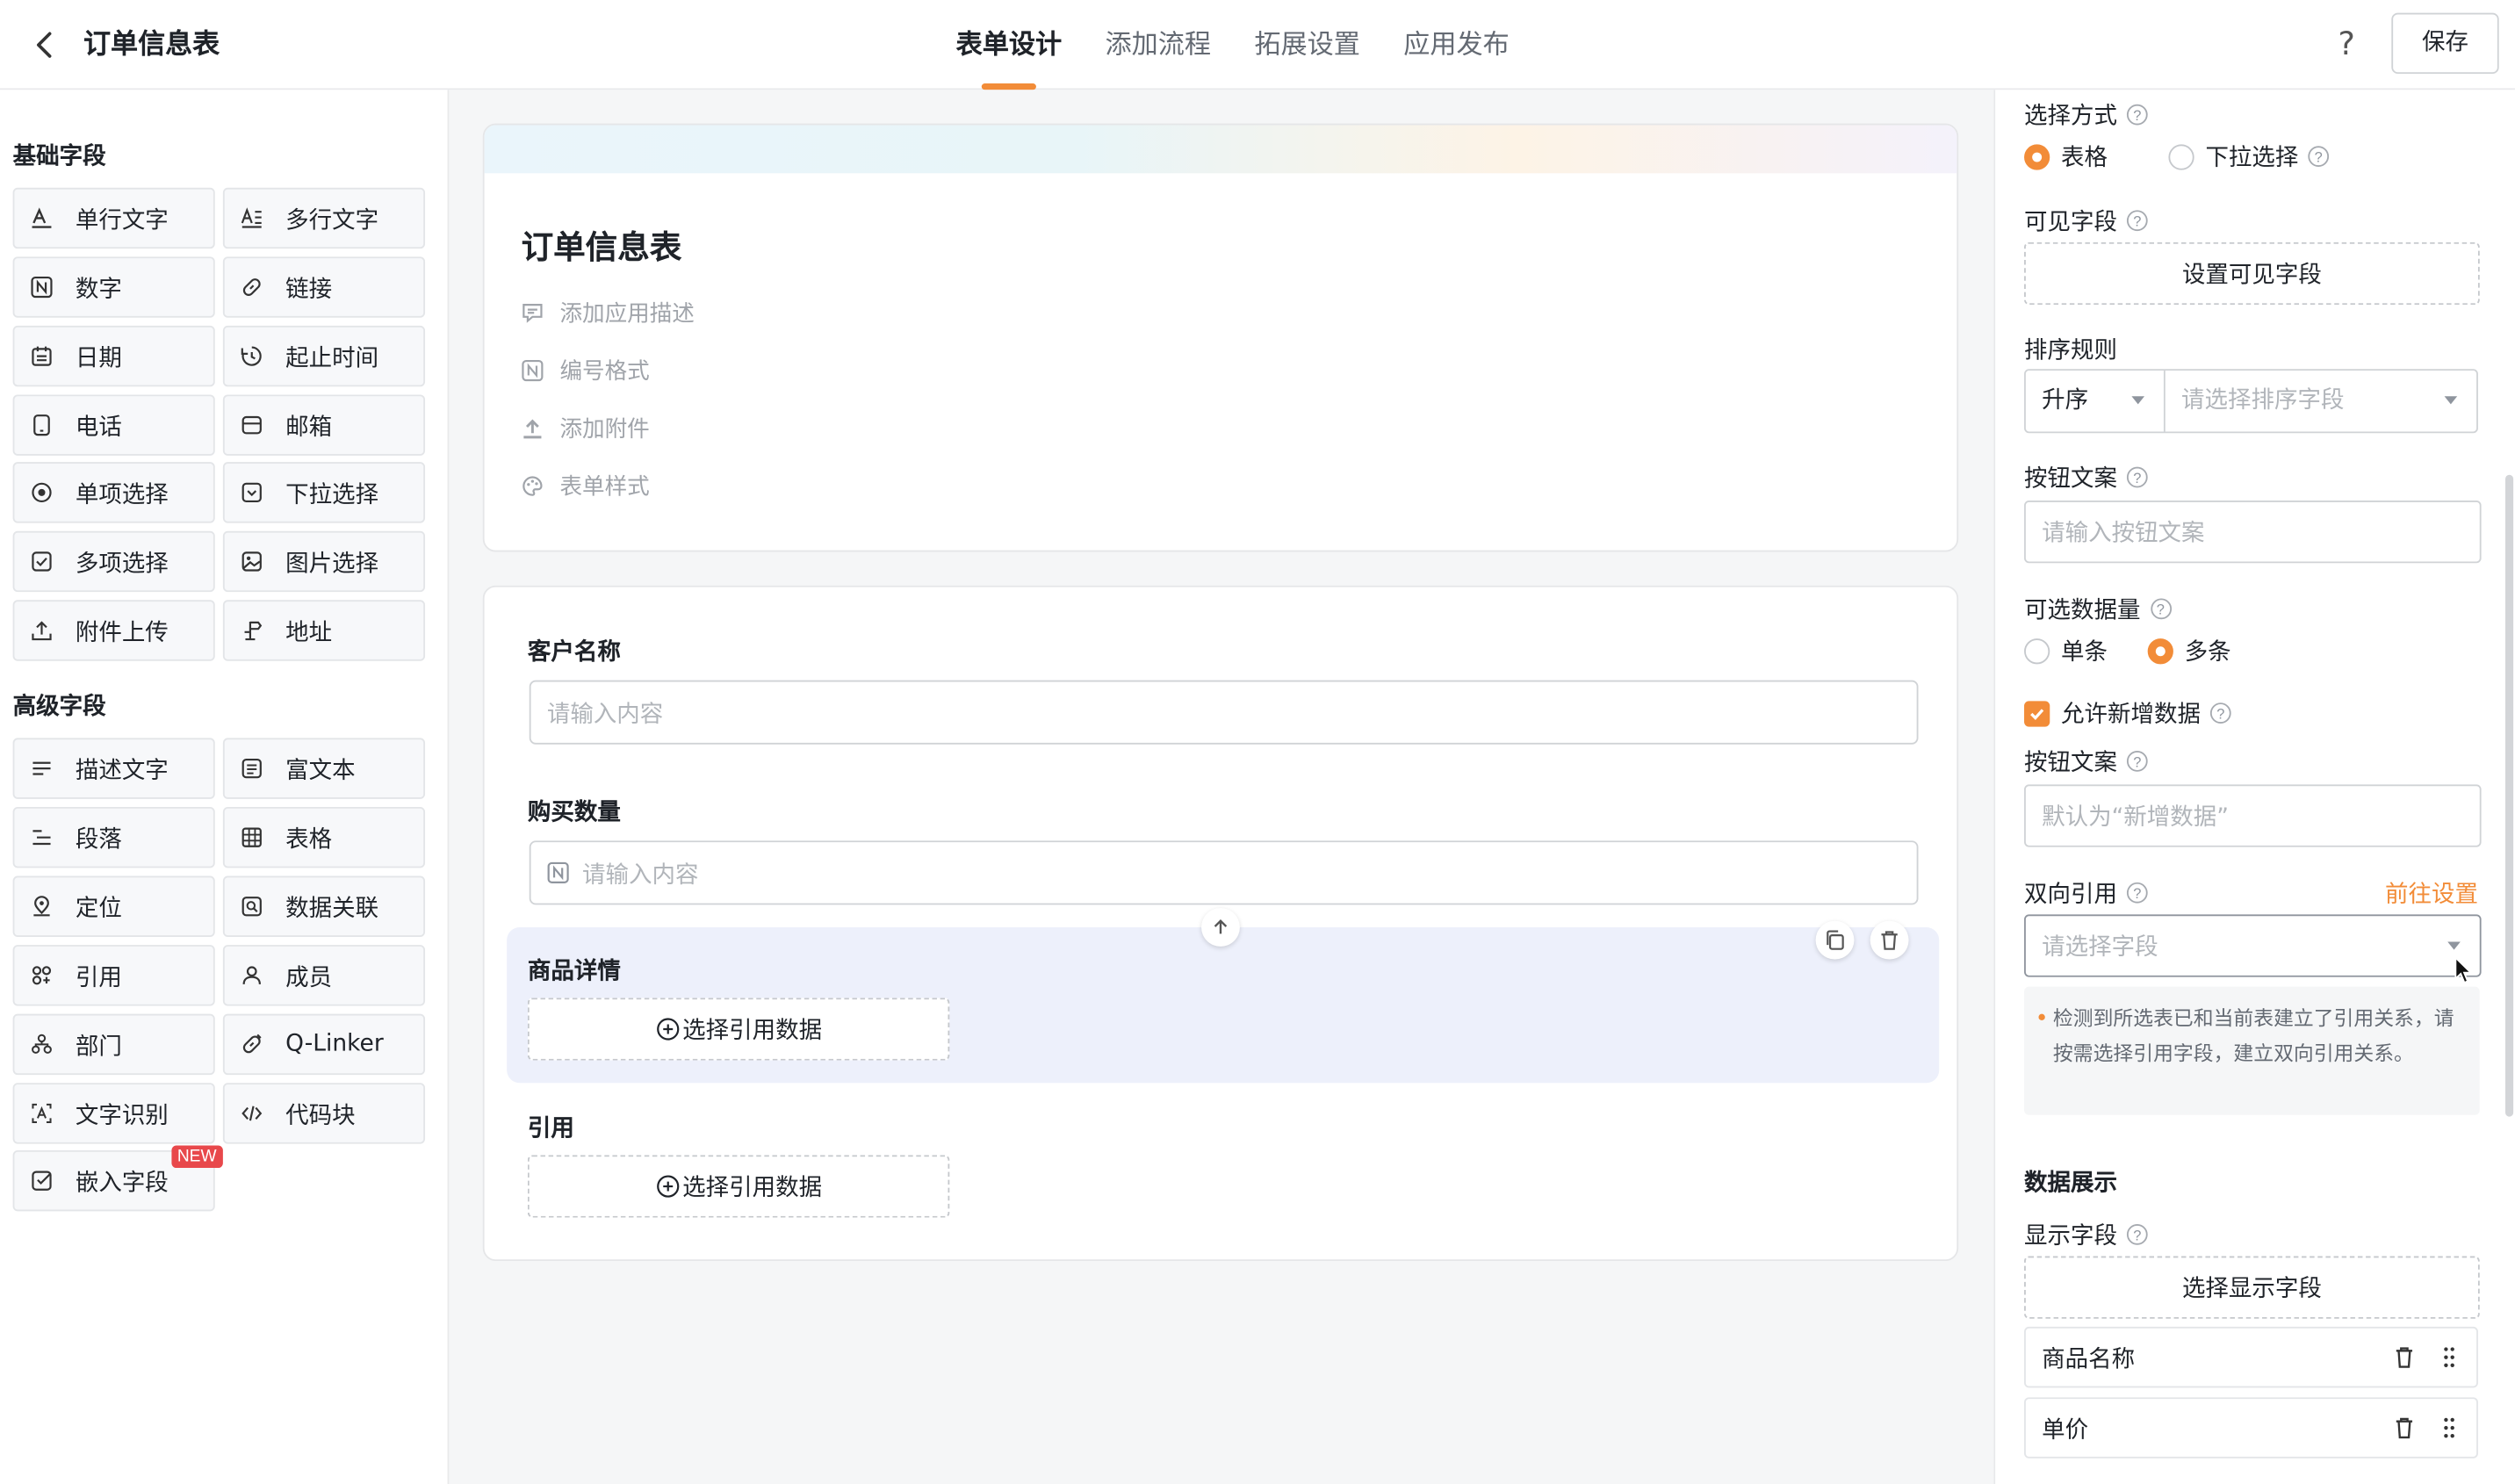 The width and height of the screenshot is (2515, 1484). I want to click on field-label: 日期, so click(98, 358).